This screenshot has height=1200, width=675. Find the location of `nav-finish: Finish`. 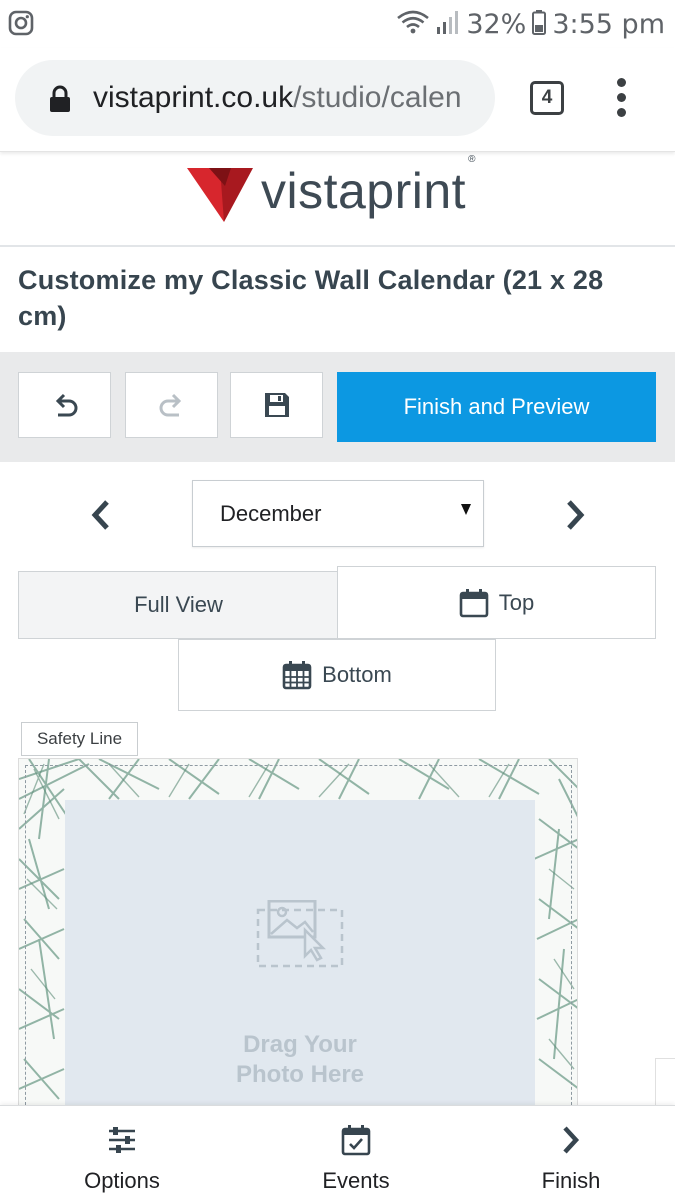

nav-finish: Finish is located at coordinates (571, 1153).